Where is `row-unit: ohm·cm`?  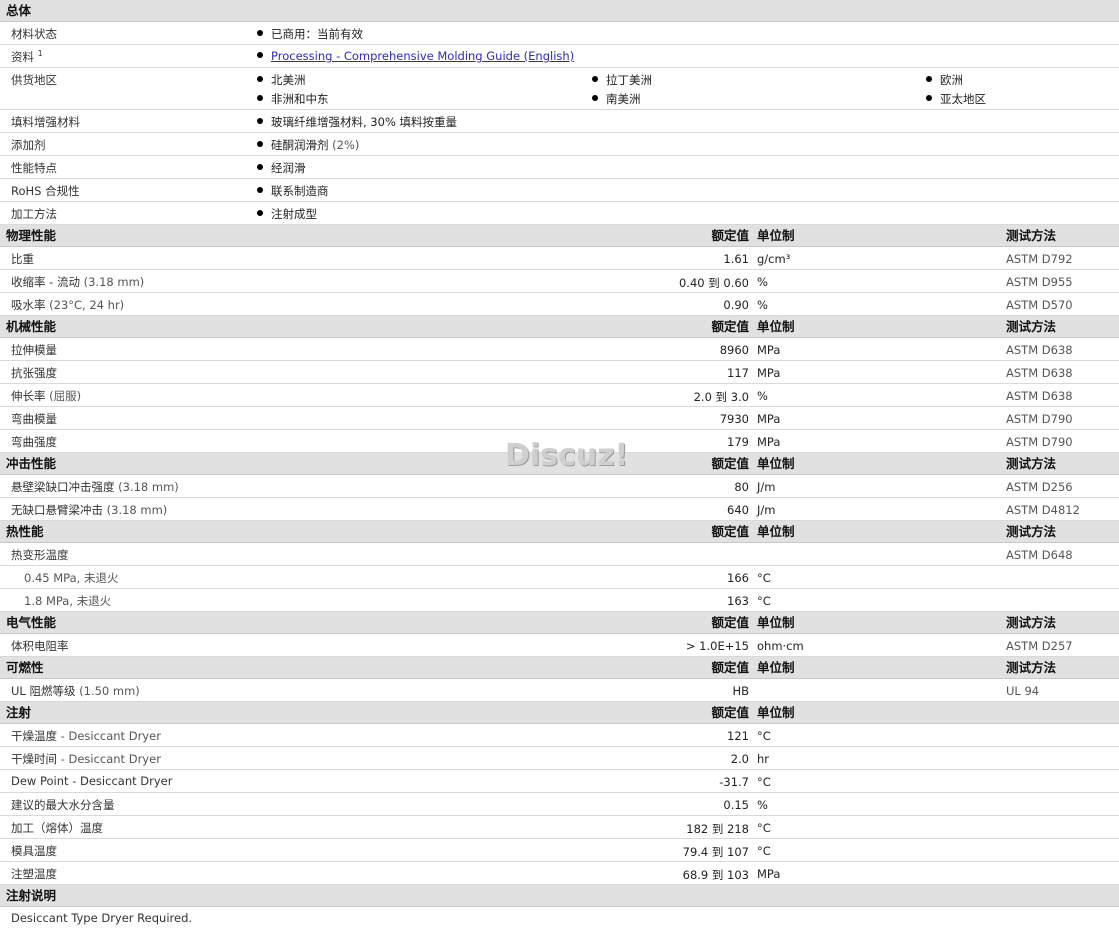
row-unit: ohm·cm is located at coordinates (780, 646).